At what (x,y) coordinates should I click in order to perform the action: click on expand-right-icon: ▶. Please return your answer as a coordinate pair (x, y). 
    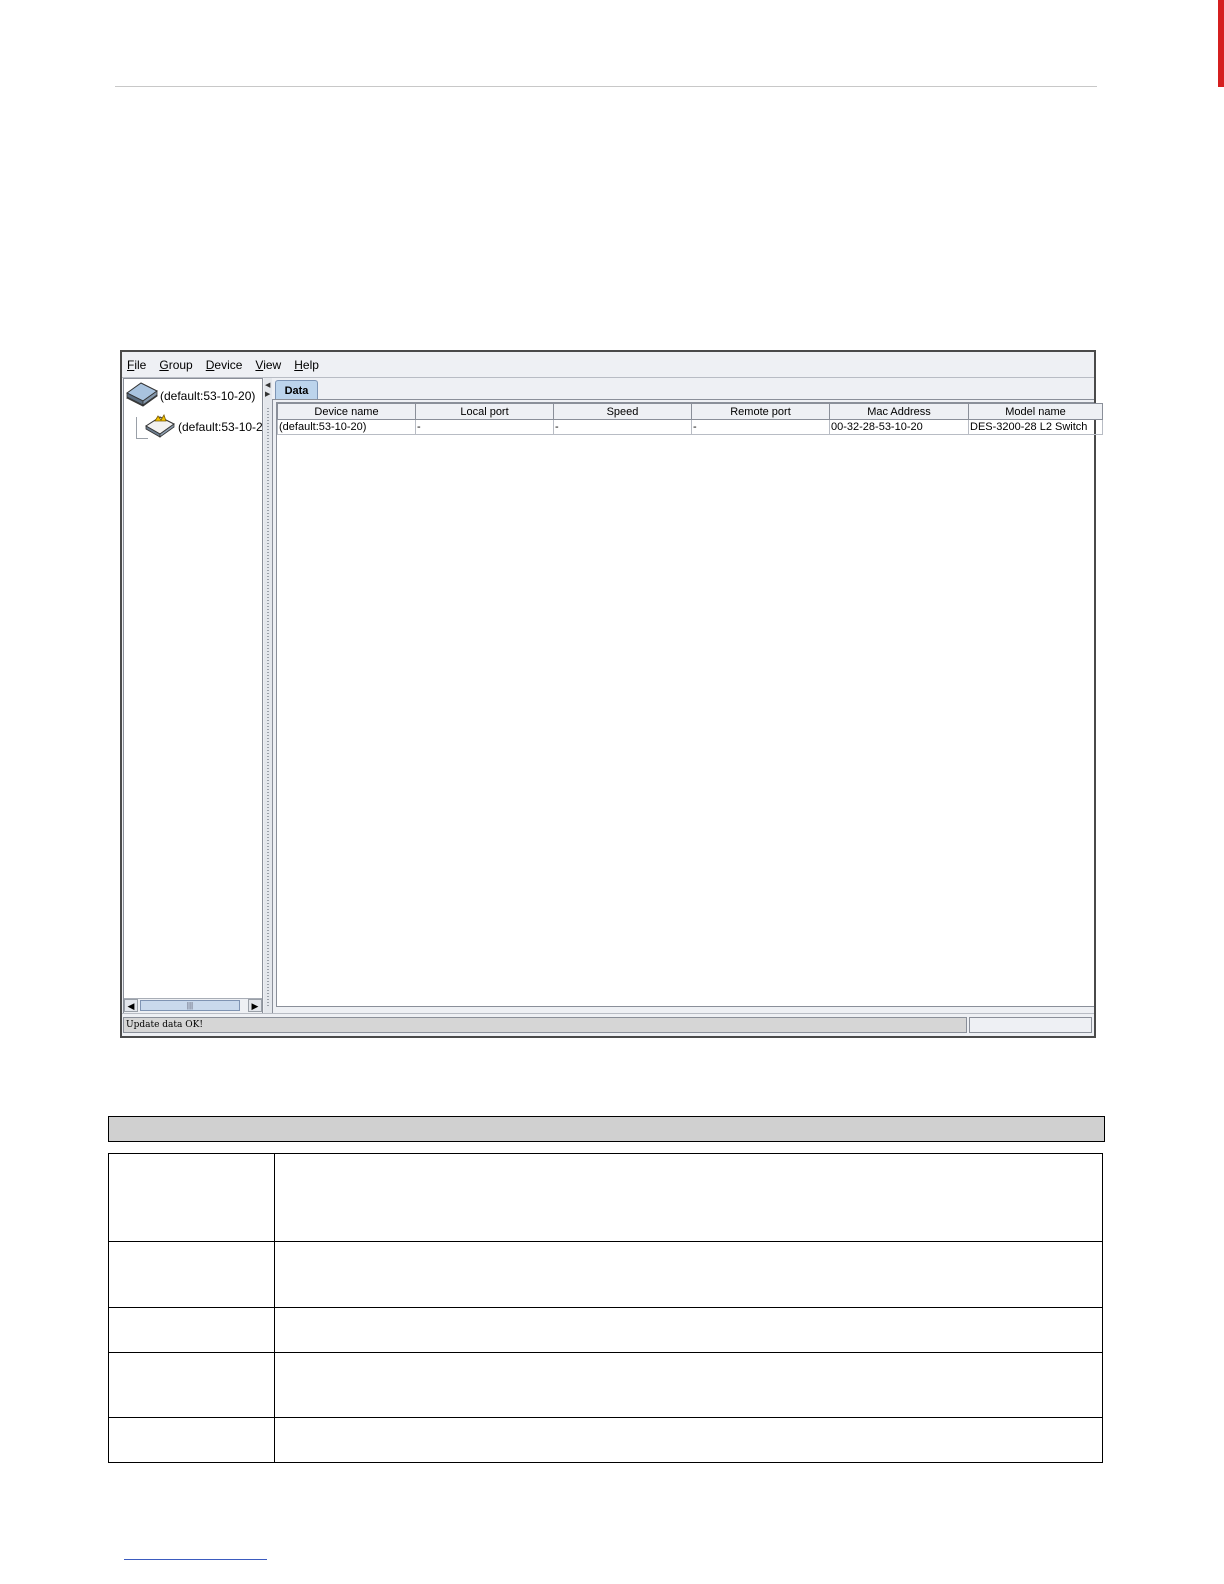
    Looking at the image, I should click on (267, 395).